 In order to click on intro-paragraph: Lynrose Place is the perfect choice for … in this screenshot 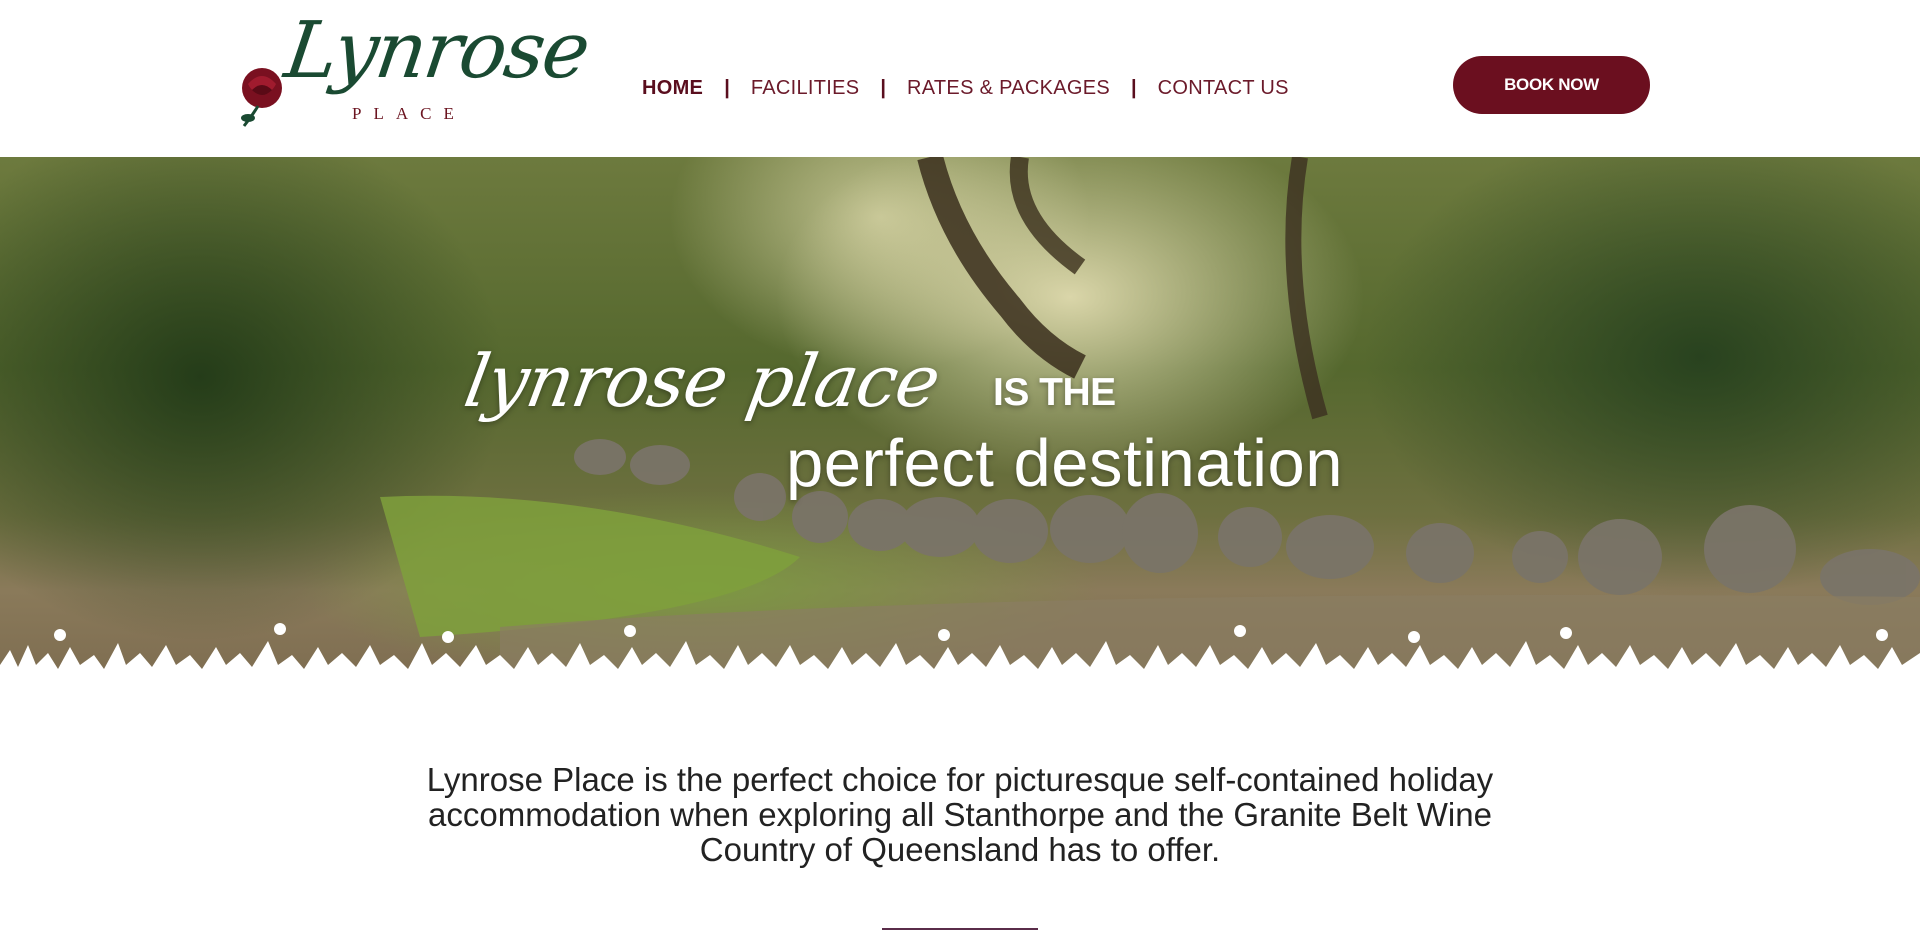, I will do `click(960, 814)`.